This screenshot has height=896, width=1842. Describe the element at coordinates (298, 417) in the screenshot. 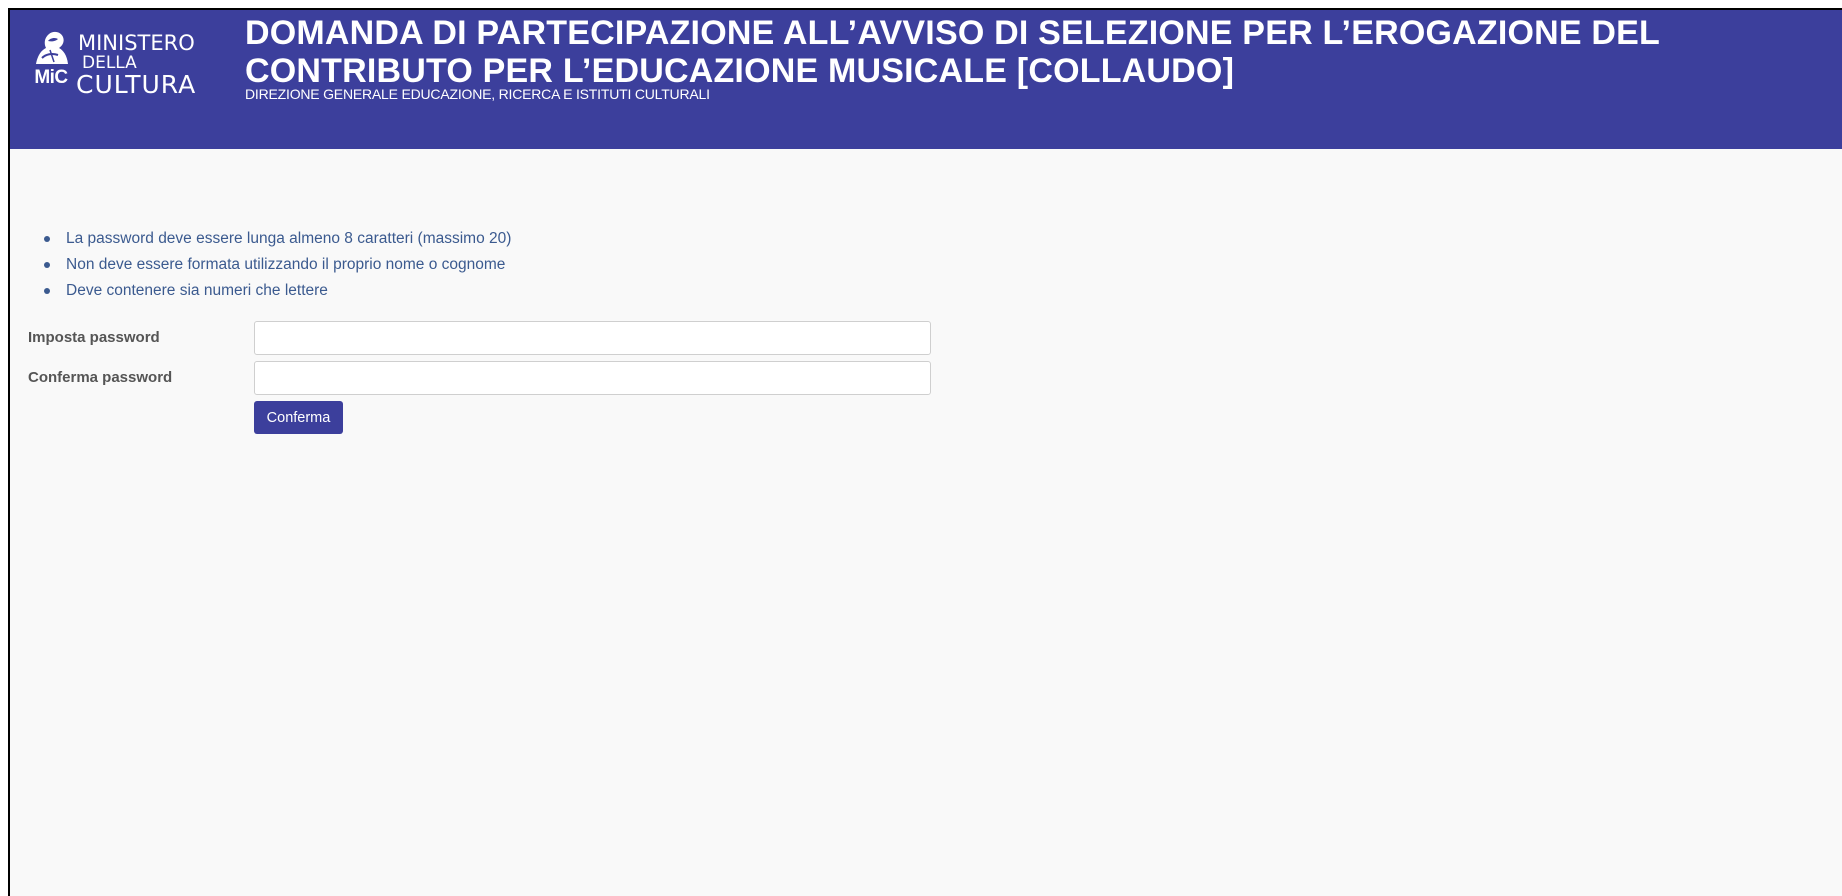

I see `confirm-button: Conferma` at that location.